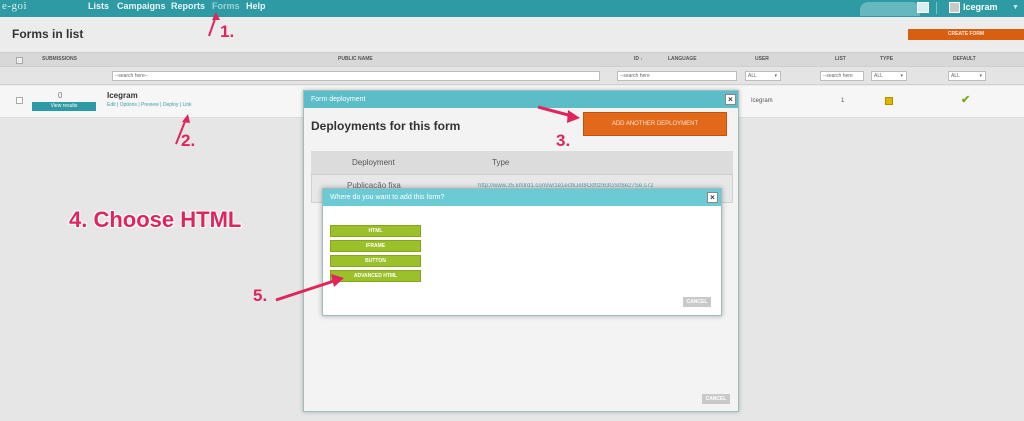  Describe the element at coordinates (375, 231) in the screenshot. I see `option-html-button: HTML` at that location.